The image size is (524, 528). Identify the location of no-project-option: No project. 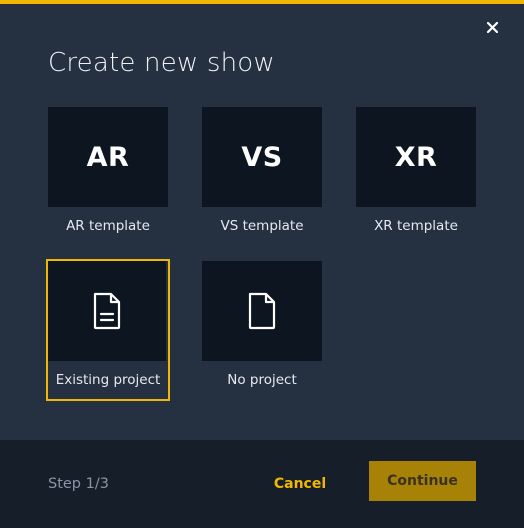
(262, 330).